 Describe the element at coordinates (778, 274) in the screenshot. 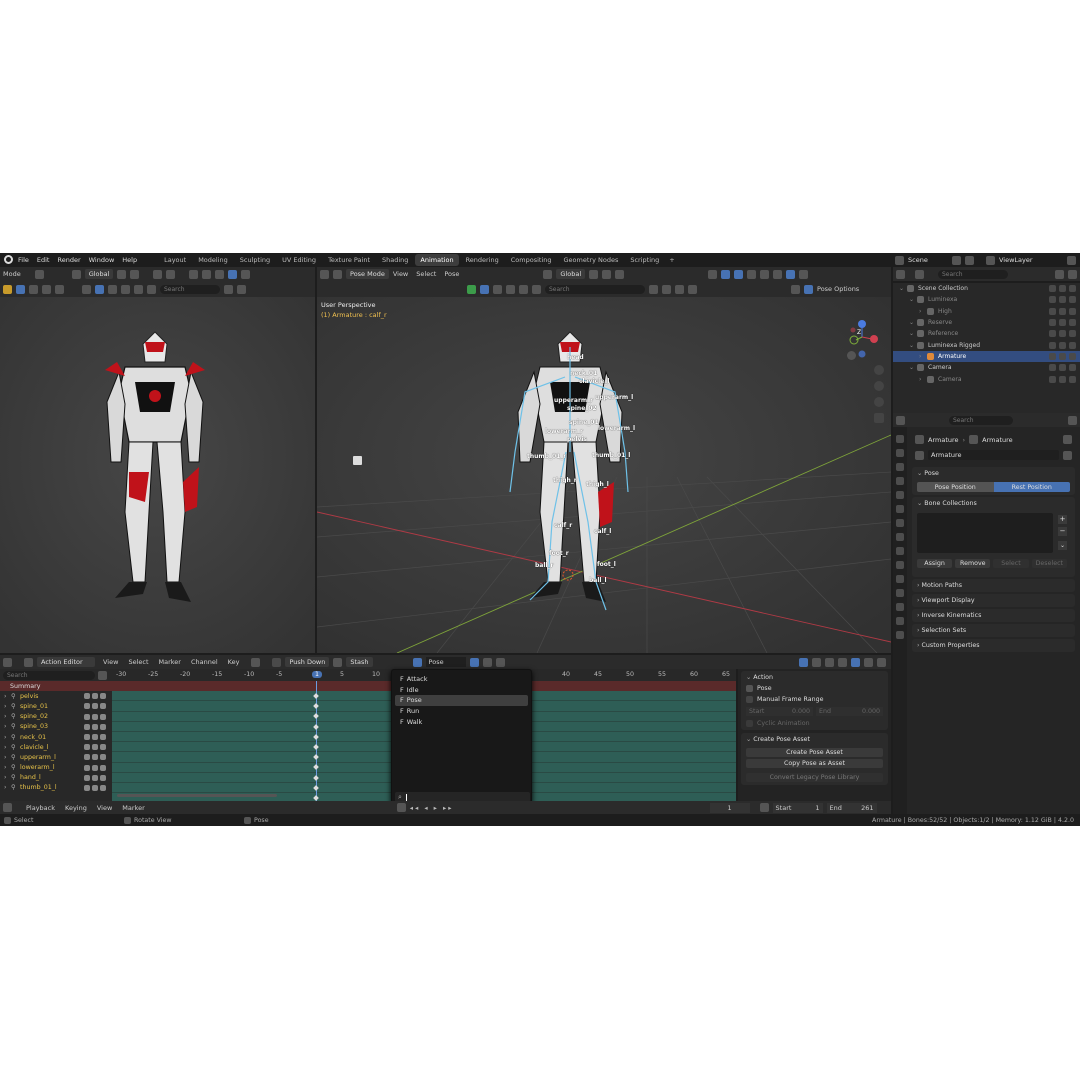

I see `solid-shading-icon` at that location.